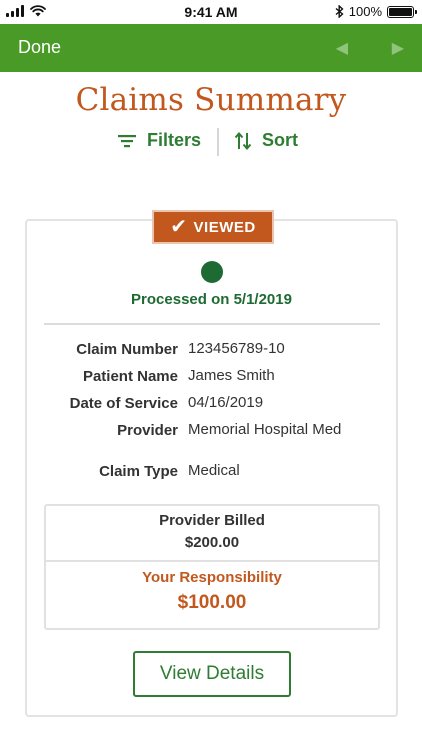  I want to click on card-divider, so click(212, 324).